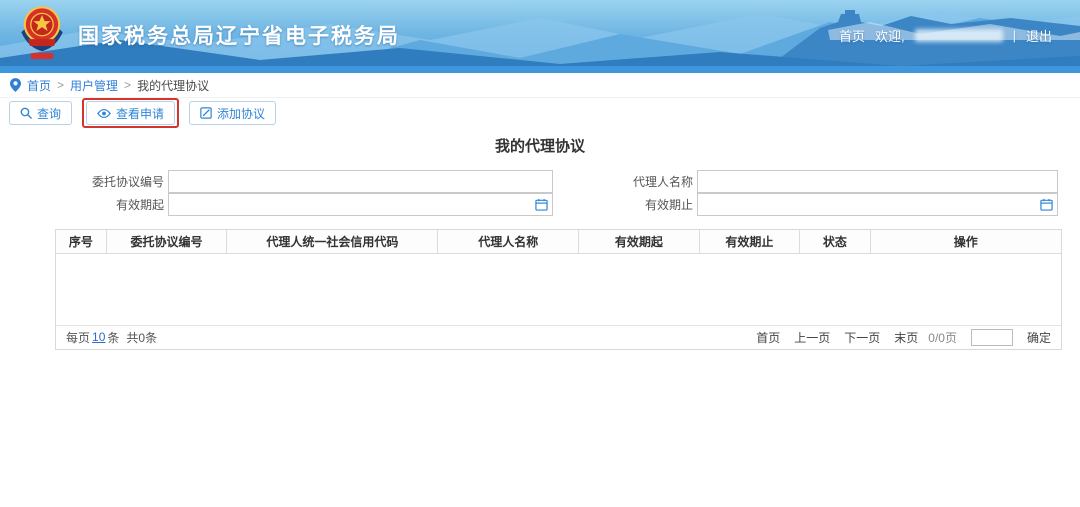 The image size is (1080, 507). Describe the element at coordinates (15, 85) in the screenshot. I see `location-pin-icon` at that location.